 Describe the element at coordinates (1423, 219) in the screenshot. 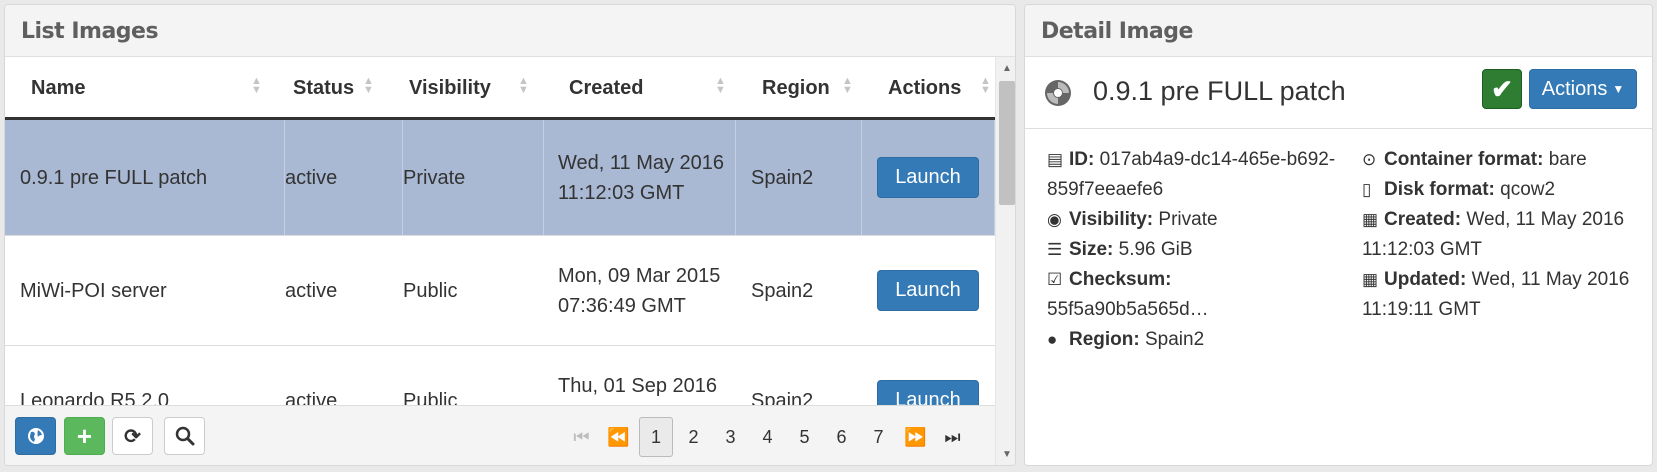

I see `created-label: Created:` at that location.